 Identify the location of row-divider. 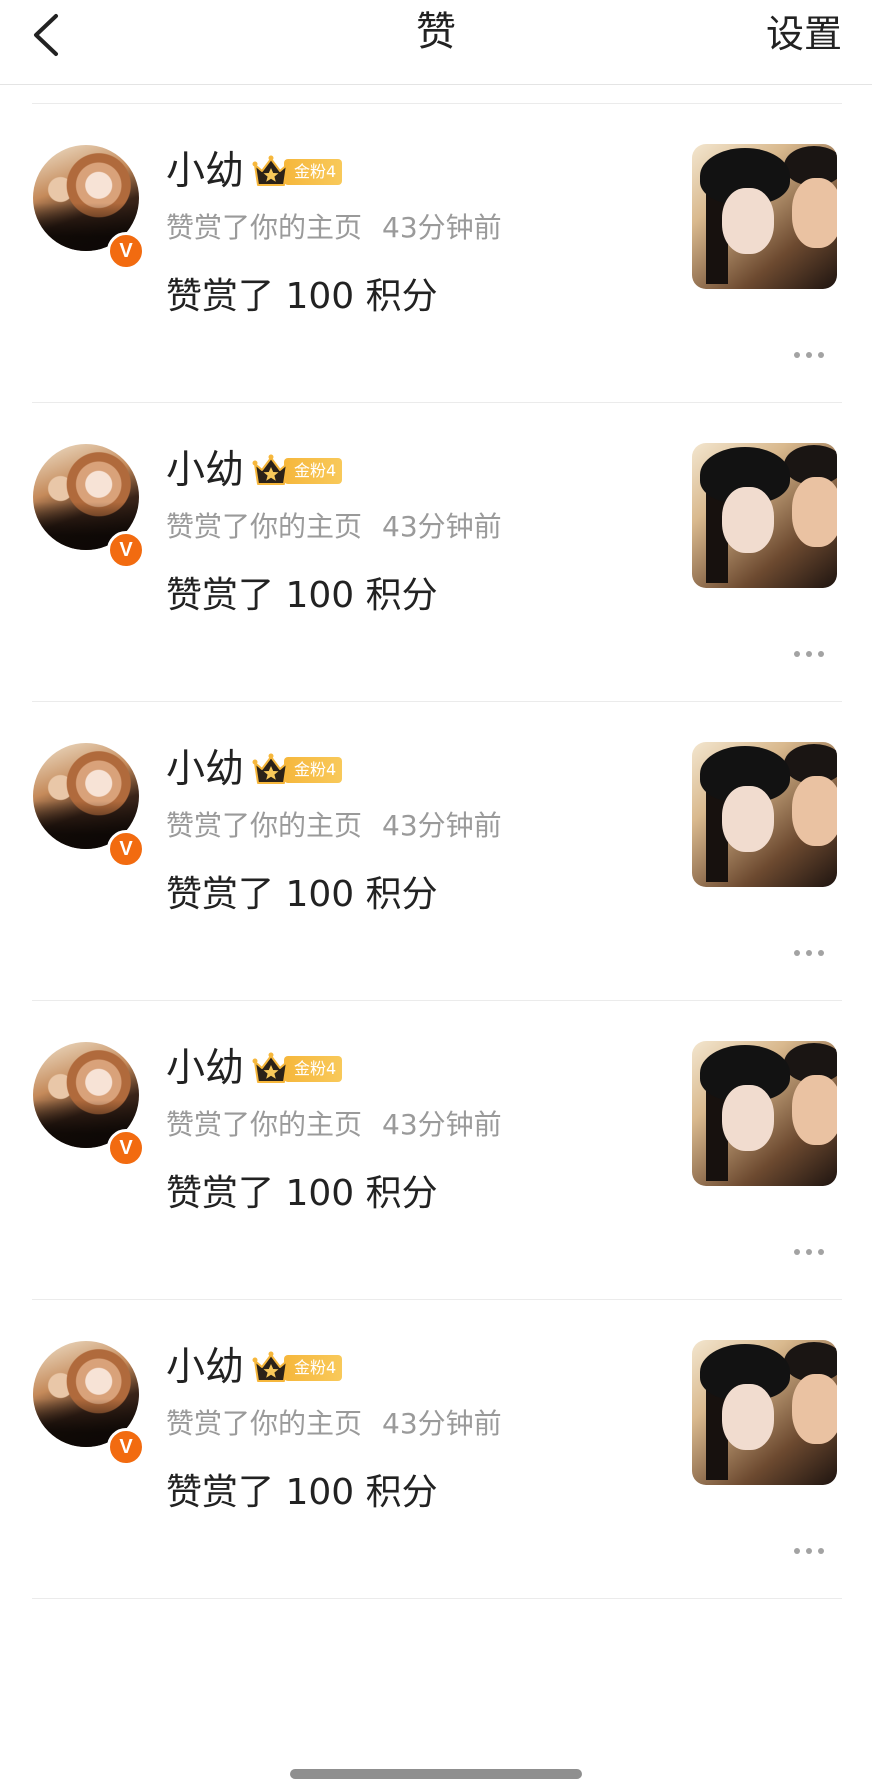
(437, 1598).